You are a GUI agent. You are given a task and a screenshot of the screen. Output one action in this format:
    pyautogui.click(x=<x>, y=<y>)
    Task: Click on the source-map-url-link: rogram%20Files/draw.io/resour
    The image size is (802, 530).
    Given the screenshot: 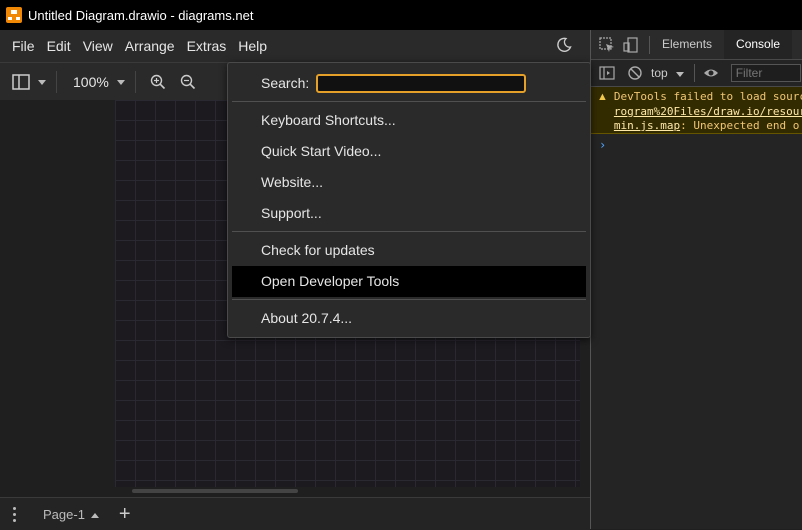 What is the action you would take?
    pyautogui.click(x=708, y=111)
    